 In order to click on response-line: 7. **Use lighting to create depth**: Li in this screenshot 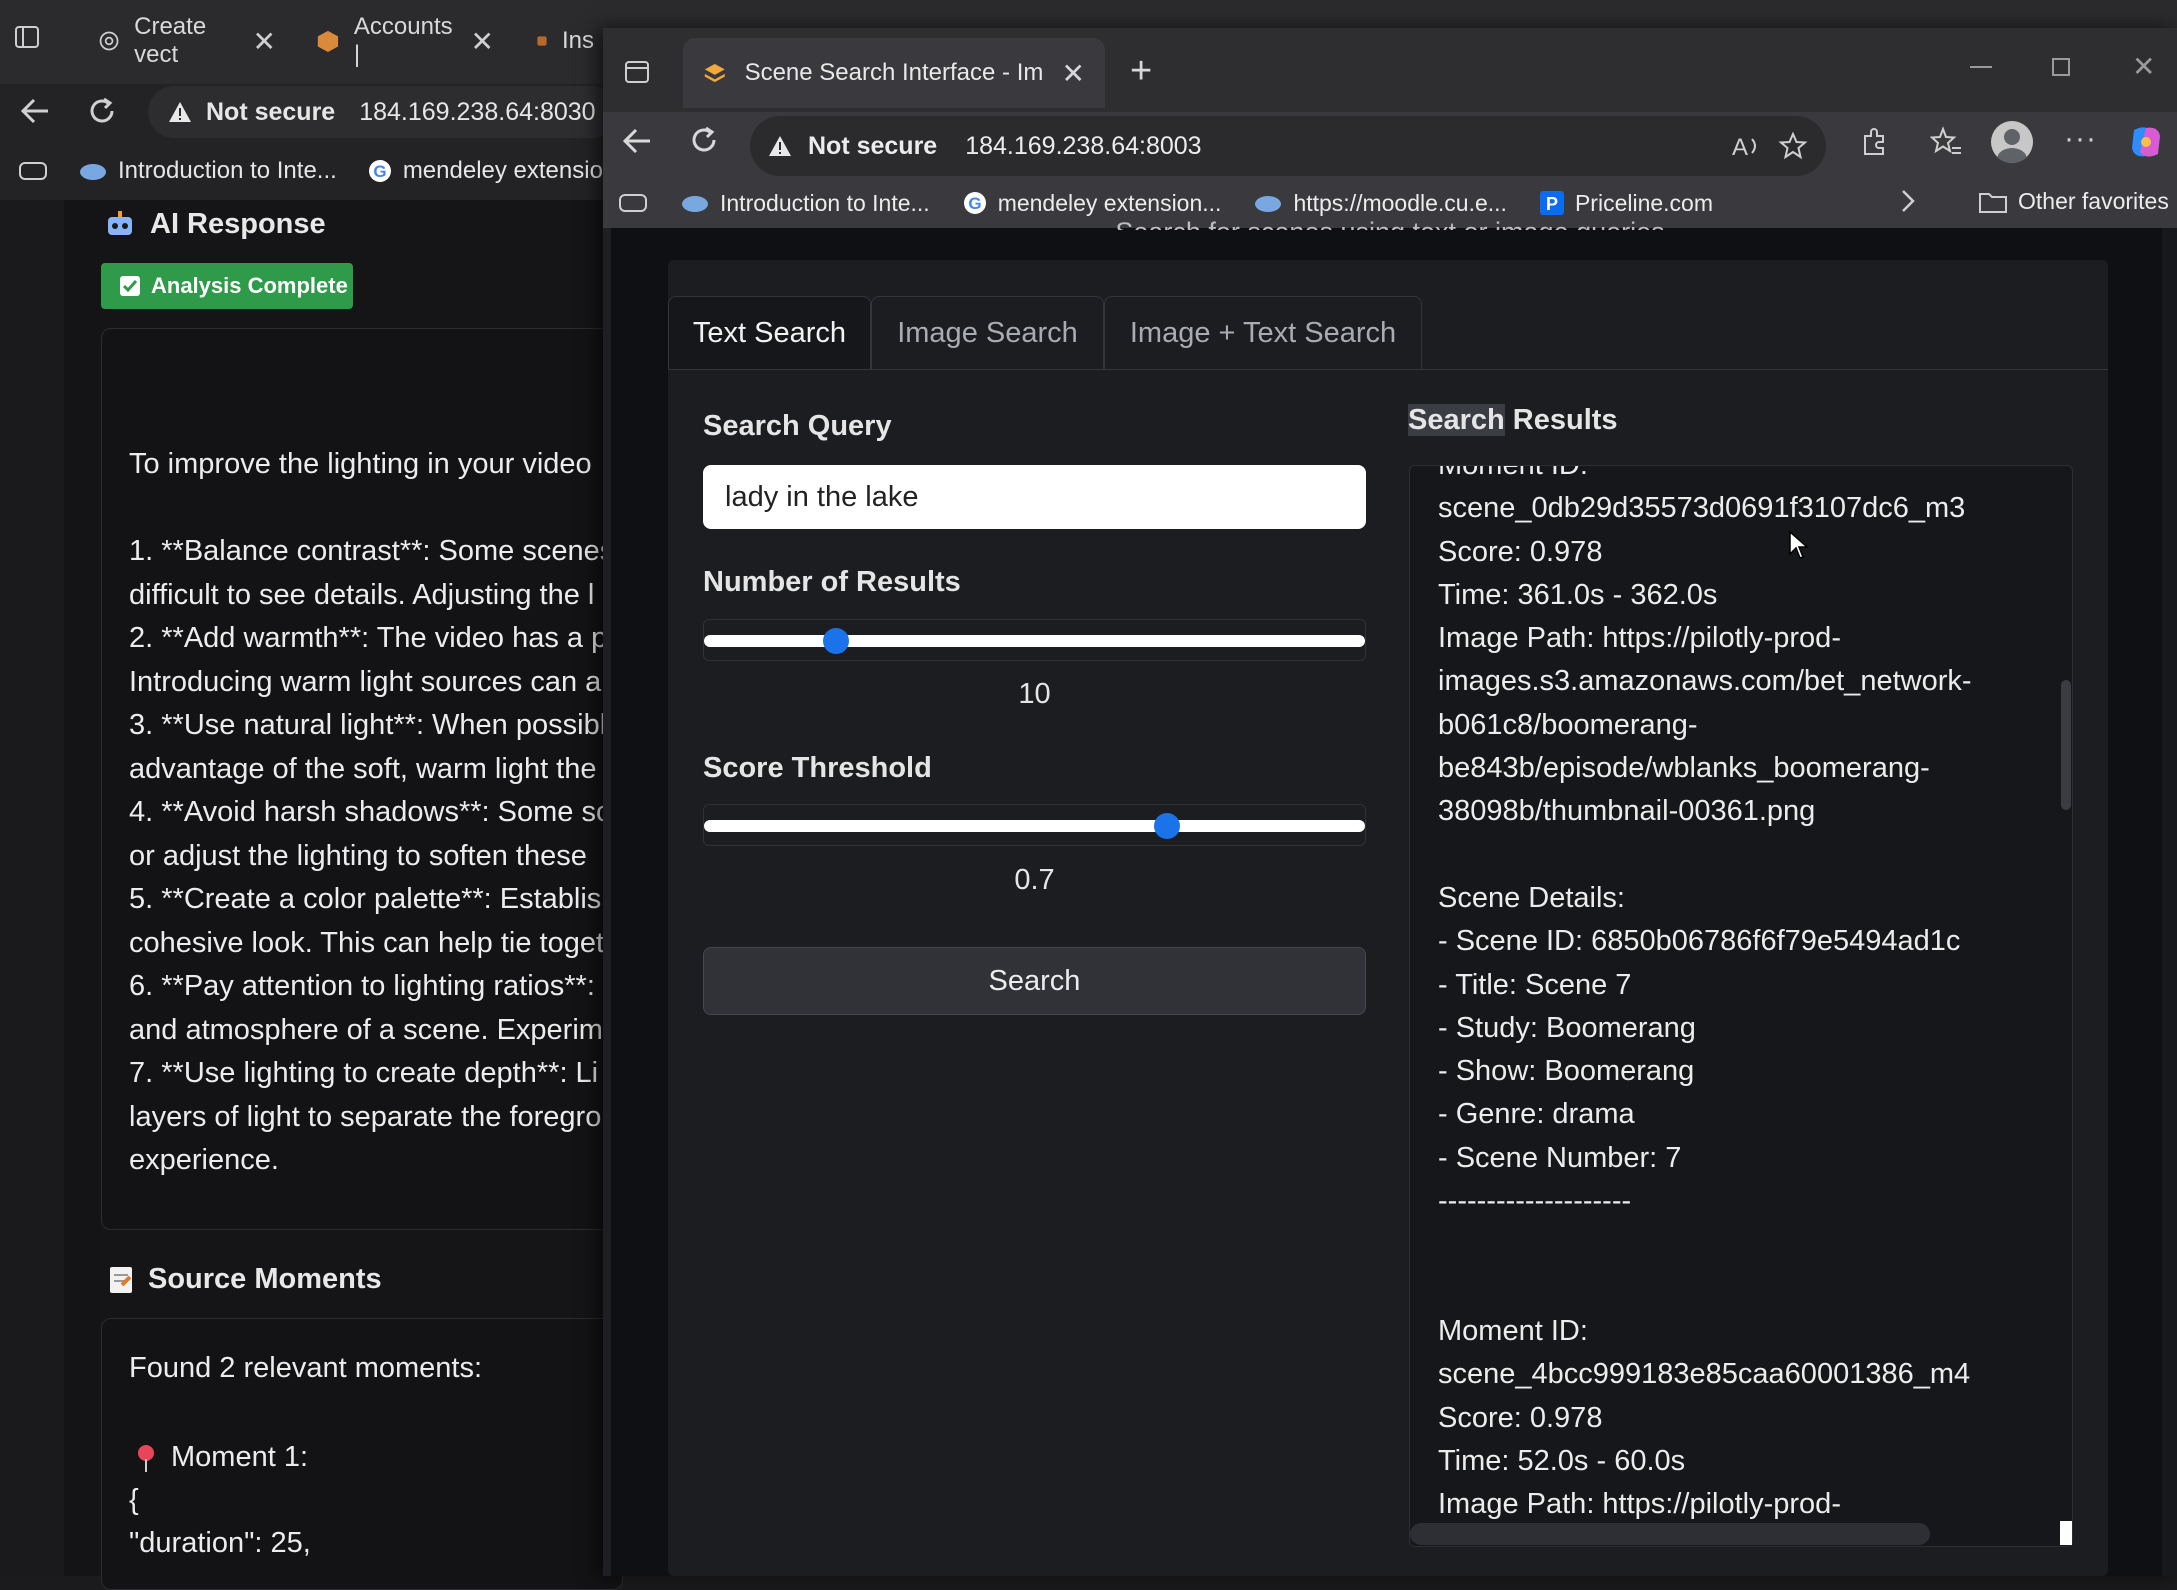, I will do `click(364, 1073)`.